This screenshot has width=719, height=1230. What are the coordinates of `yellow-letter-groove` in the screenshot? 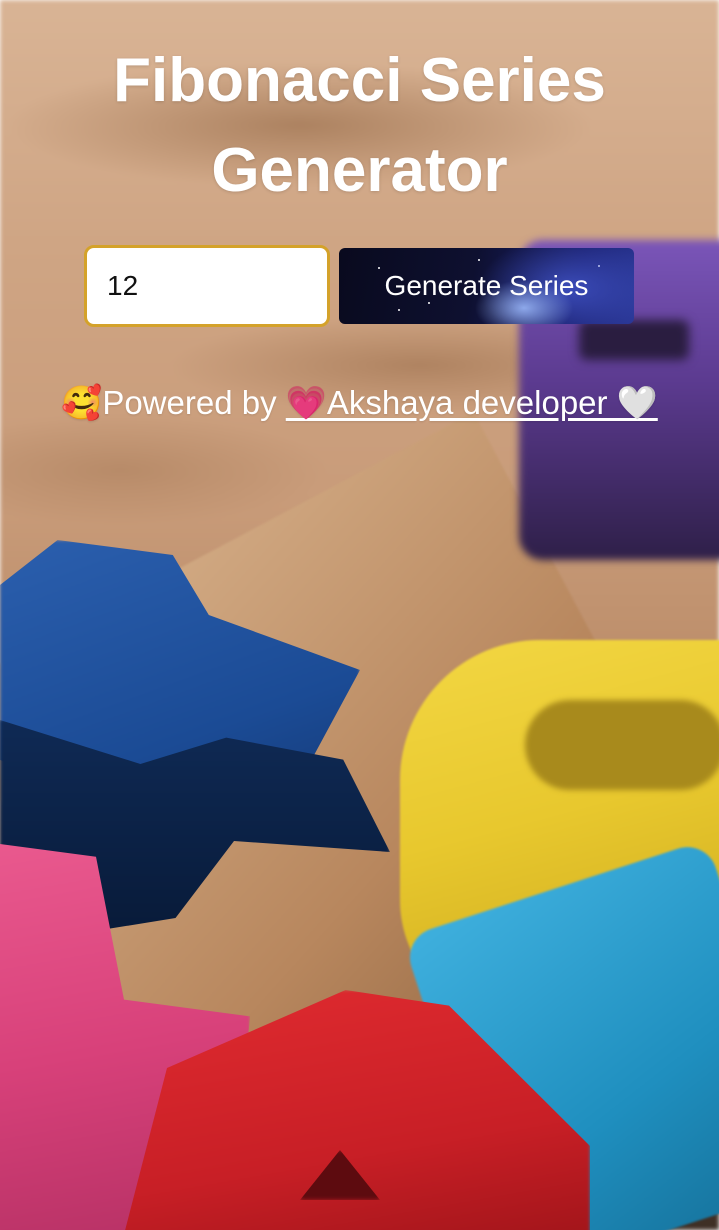 It's located at (622, 745).